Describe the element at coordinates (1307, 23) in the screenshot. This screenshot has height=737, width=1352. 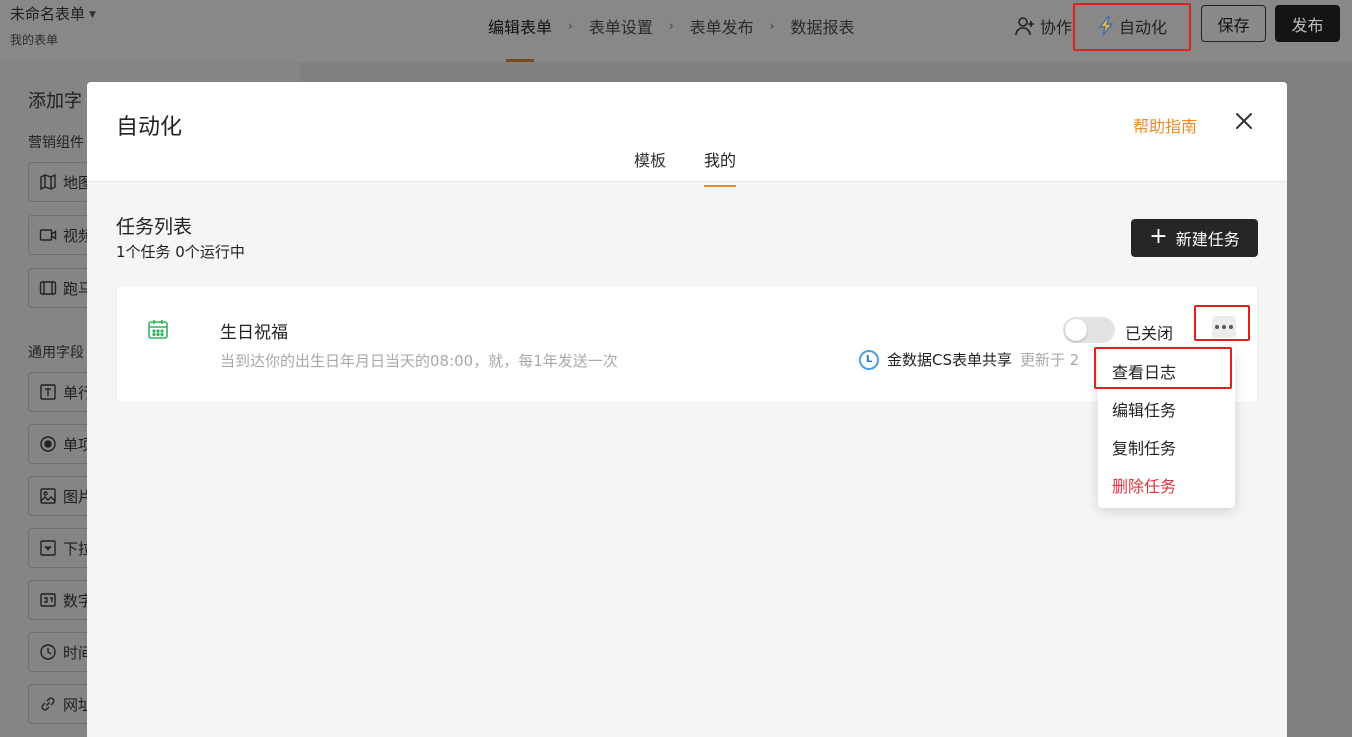
I see `publish-button: 发布` at that location.